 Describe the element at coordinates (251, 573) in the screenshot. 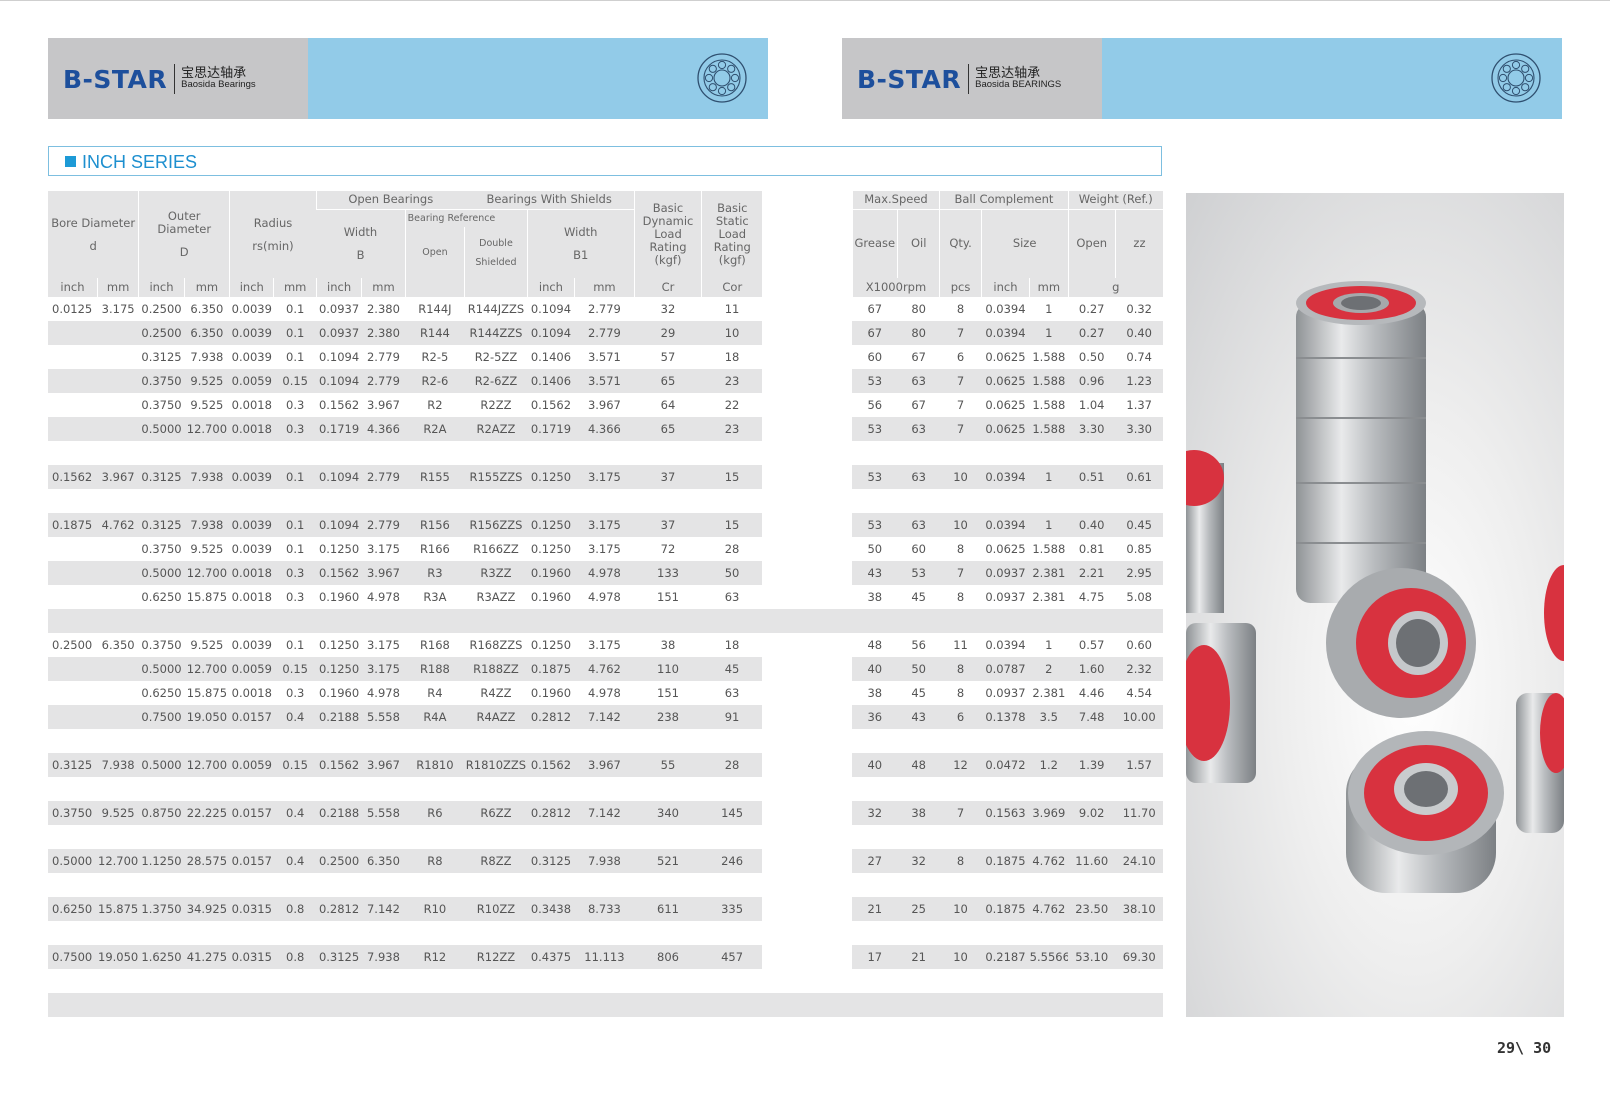

I see `table-cell: 0.0018` at that location.